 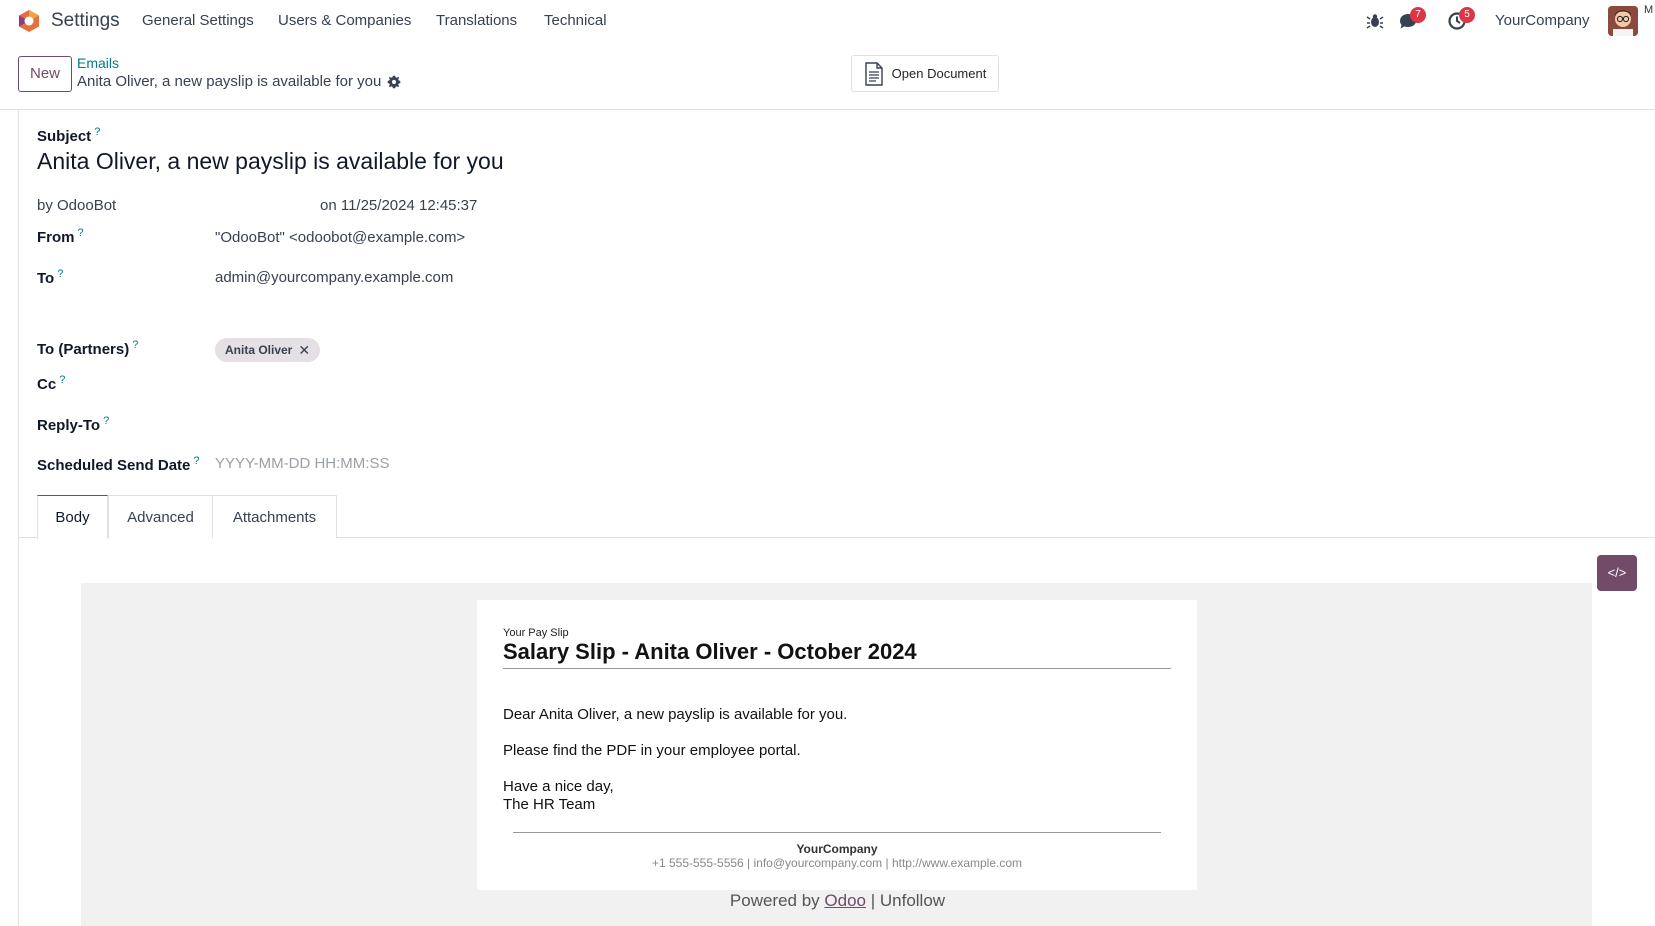 What do you see at coordinates (873, 73) in the screenshot?
I see `document-icon` at bounding box center [873, 73].